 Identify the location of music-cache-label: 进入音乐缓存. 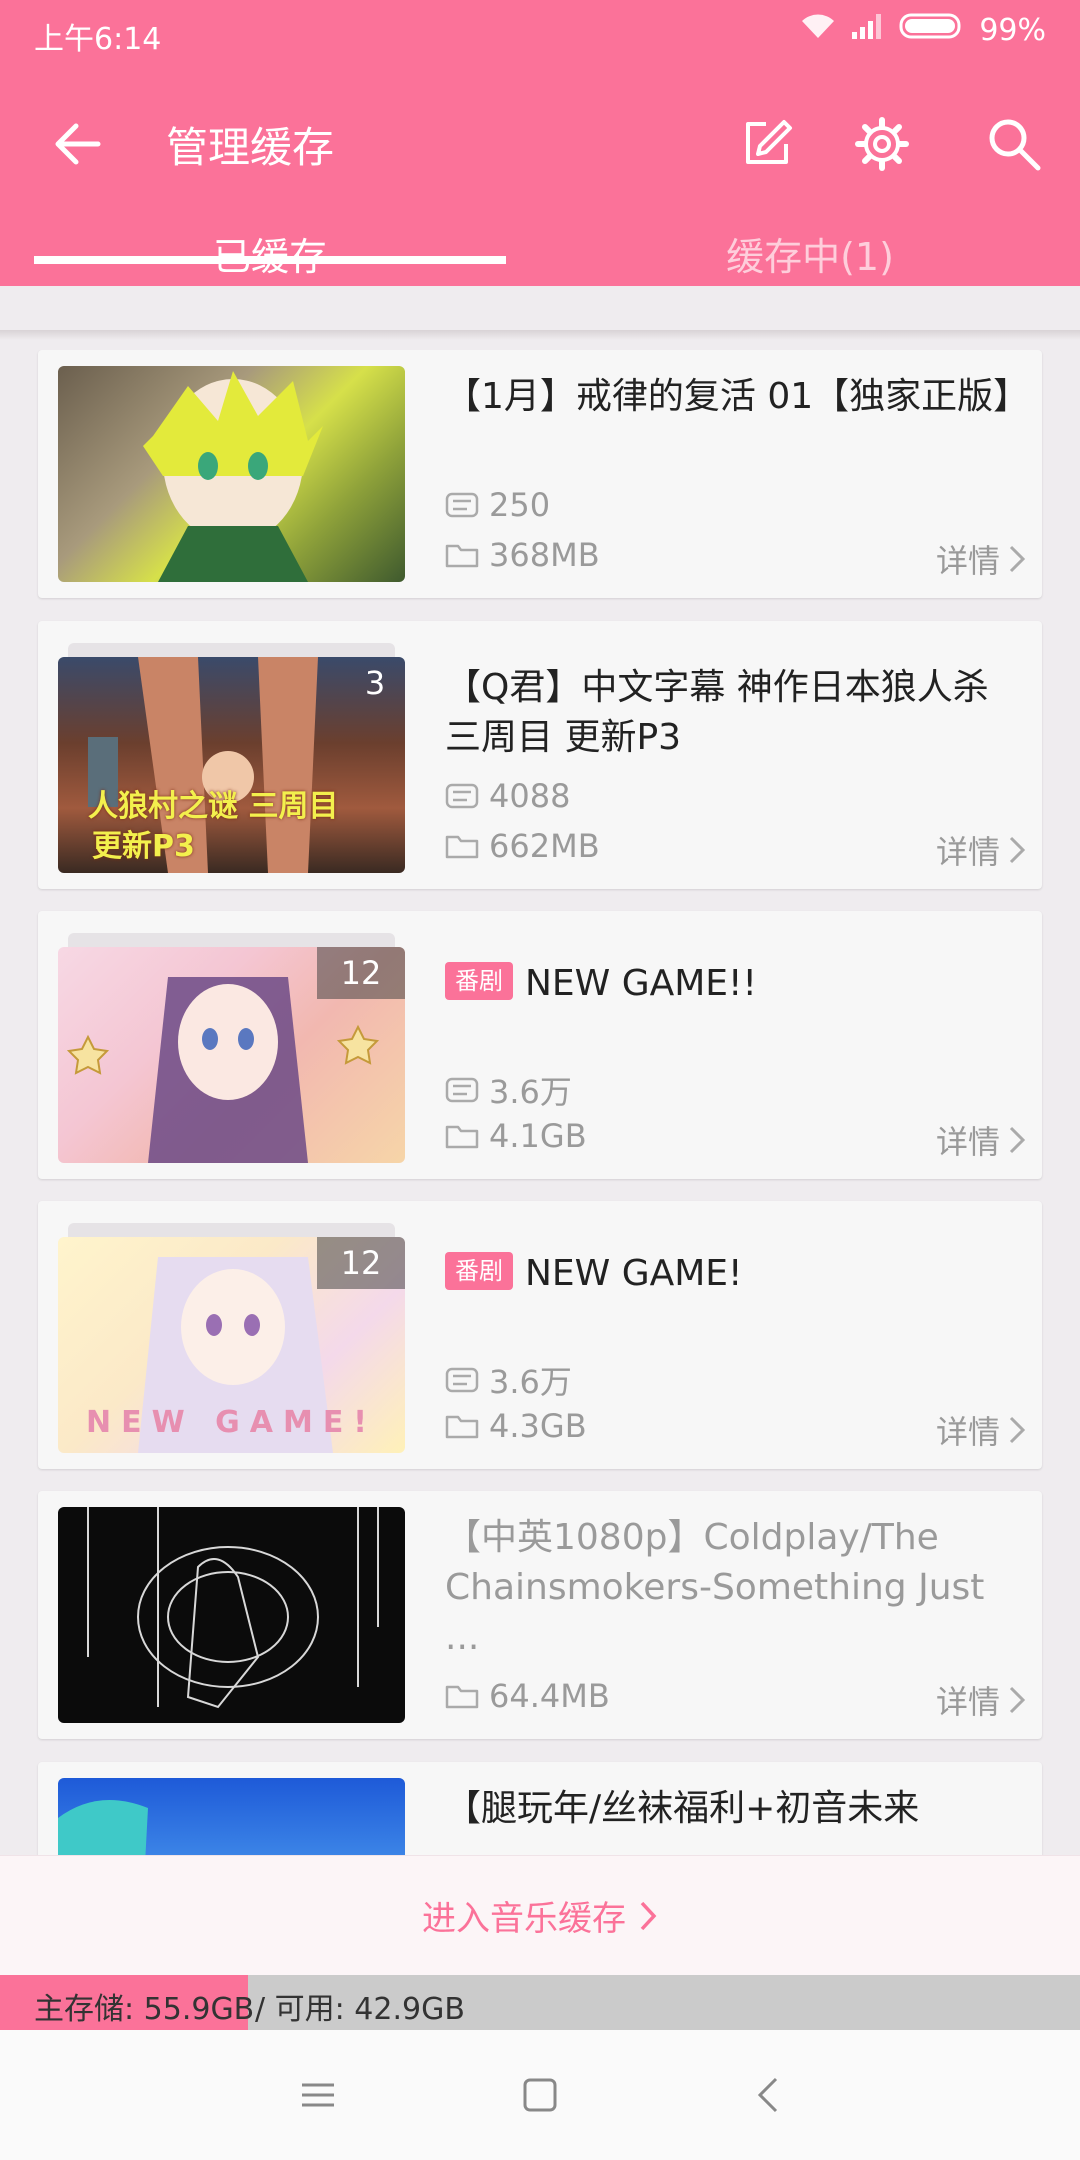
(524, 1919).